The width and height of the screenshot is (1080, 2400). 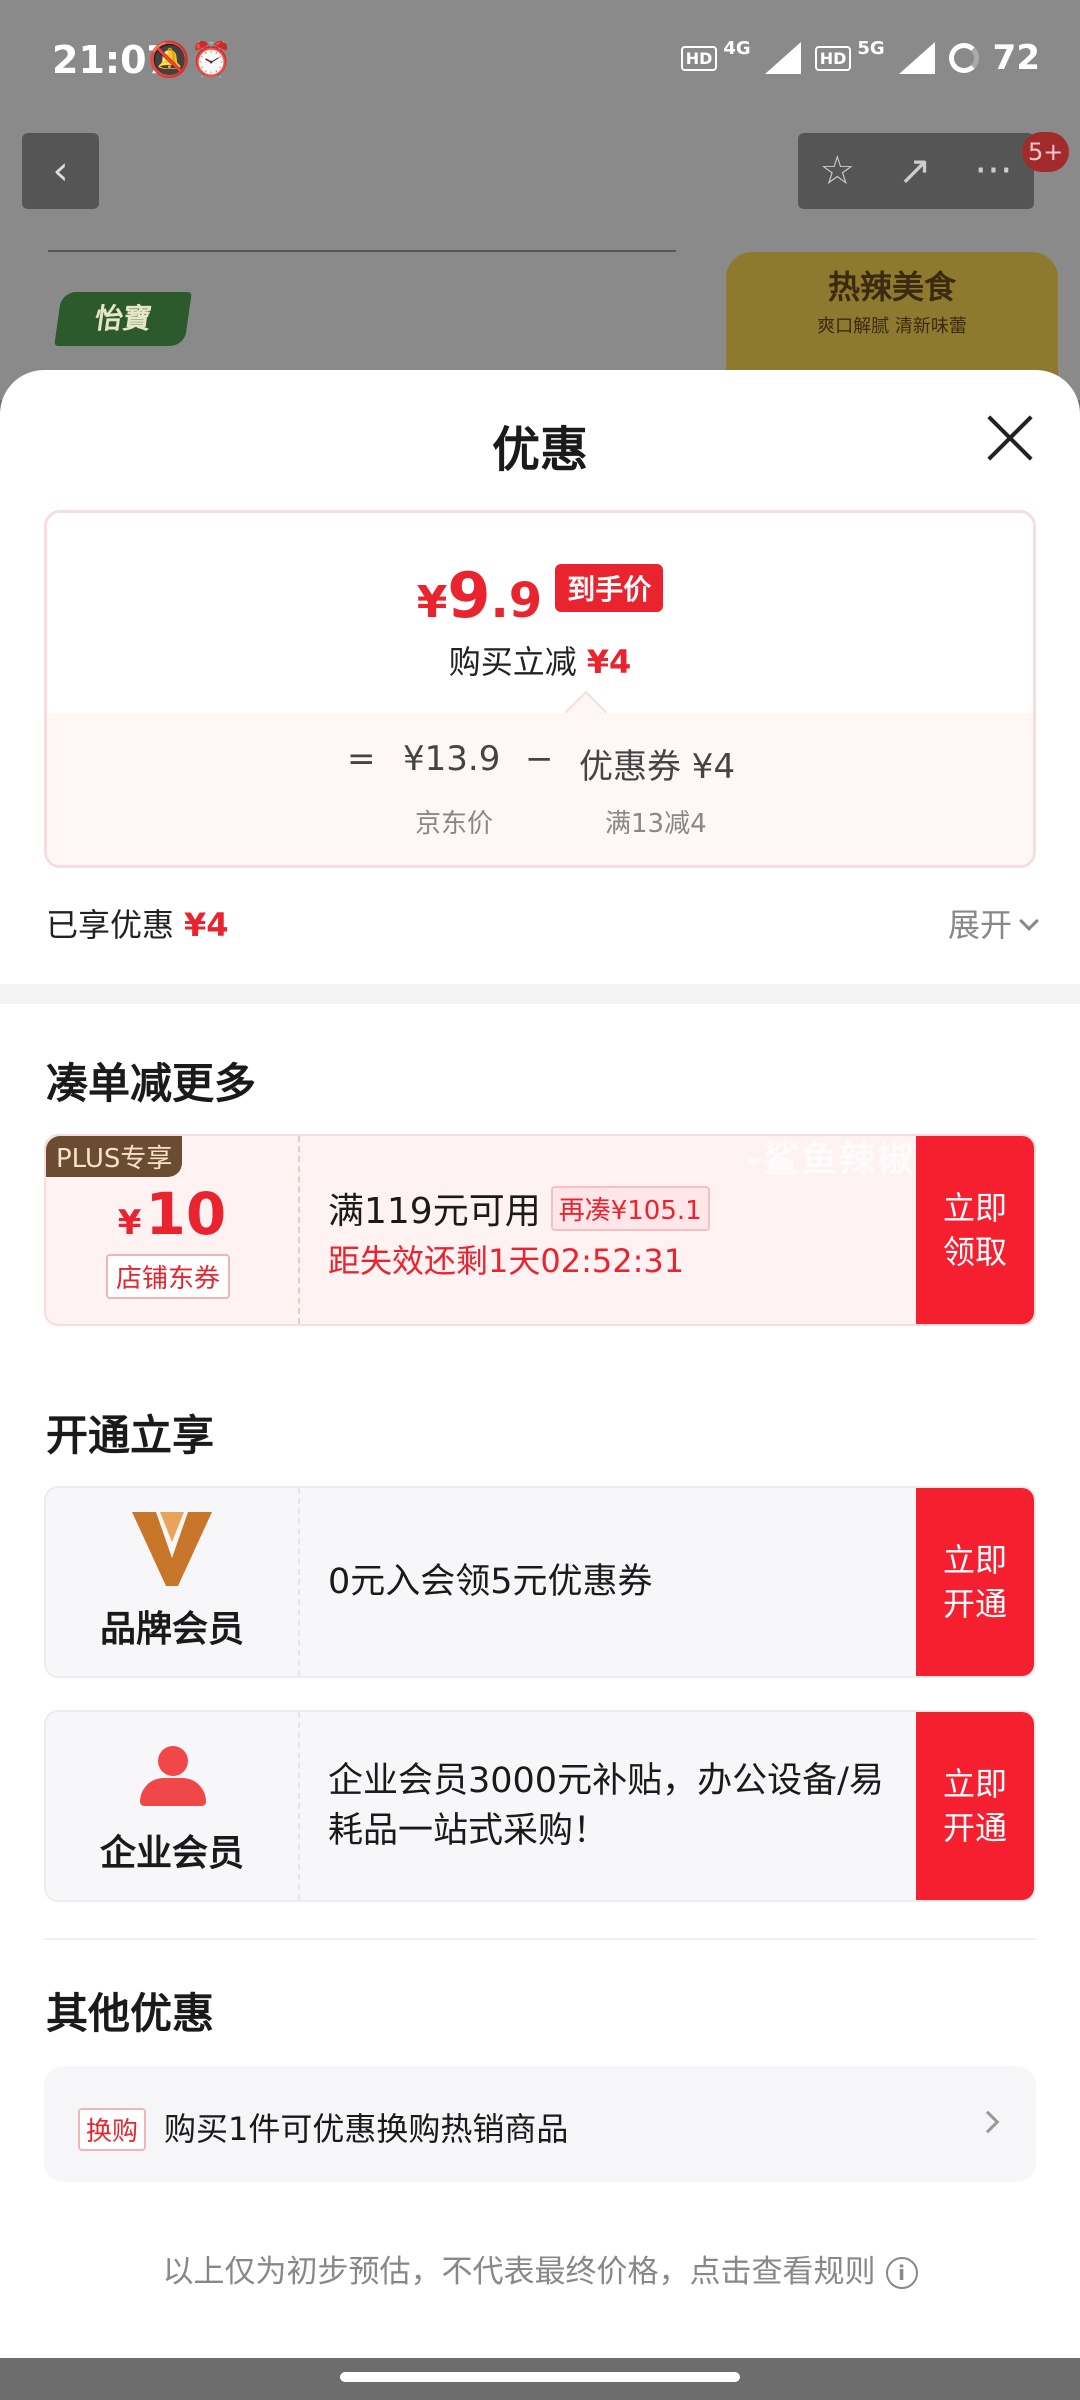 I want to click on rules-footnote: 以上仅为初步预估，不代表最终价格，点击查看规则 i, so click(x=540, y=2268).